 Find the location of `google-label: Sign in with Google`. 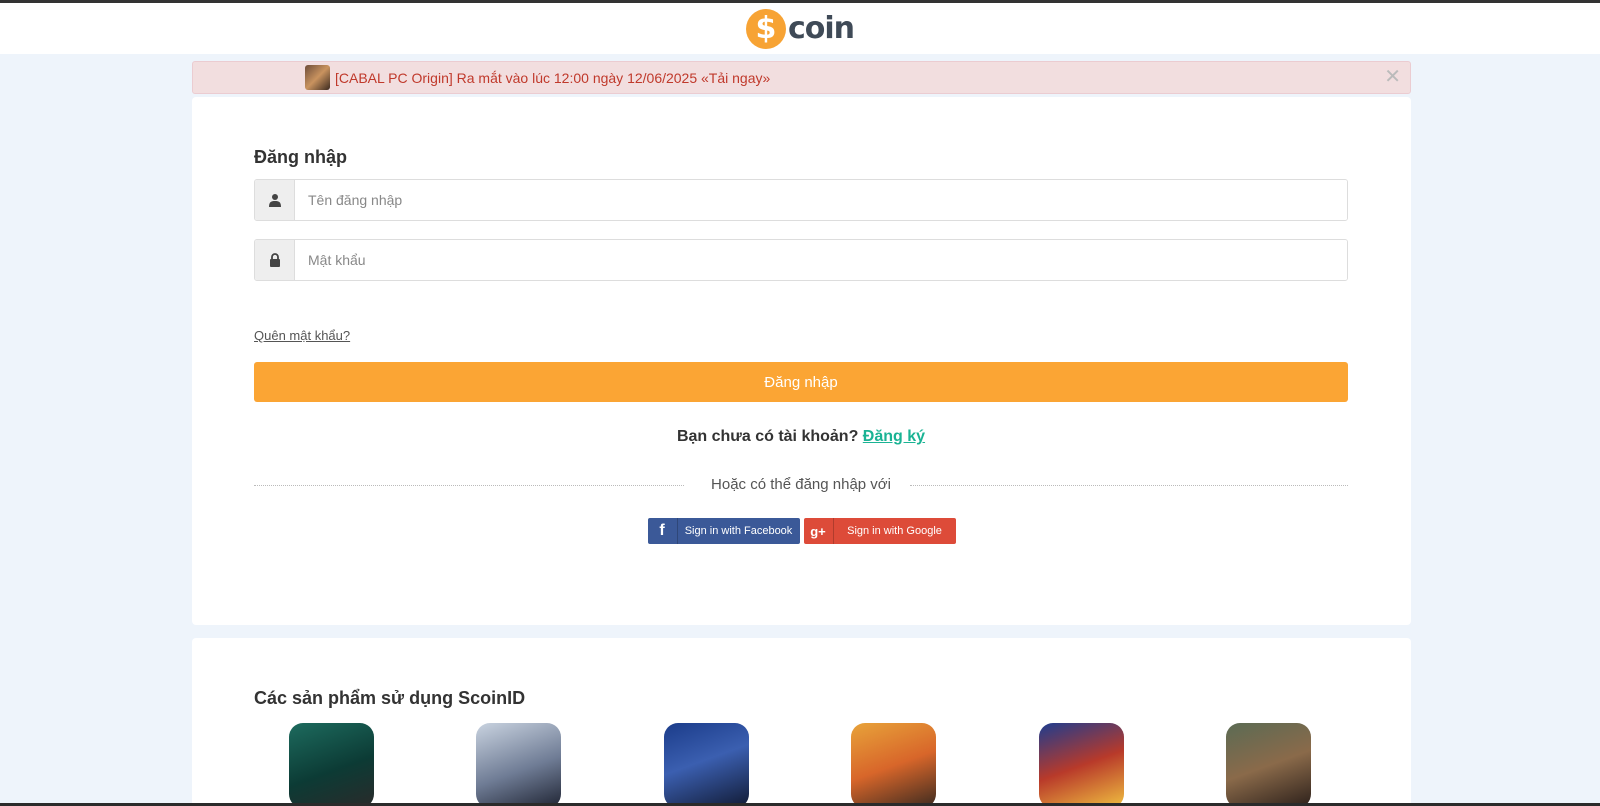

google-label: Sign in with Google is located at coordinates (894, 531).